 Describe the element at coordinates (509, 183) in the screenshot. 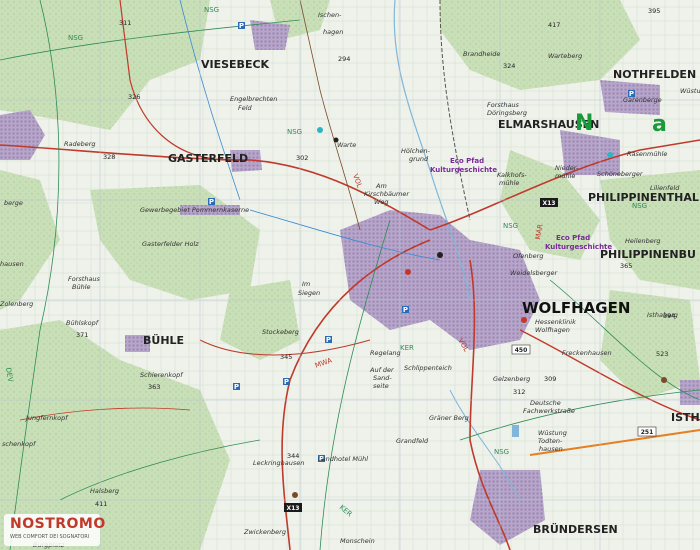

I see `map-label: mühle` at that location.